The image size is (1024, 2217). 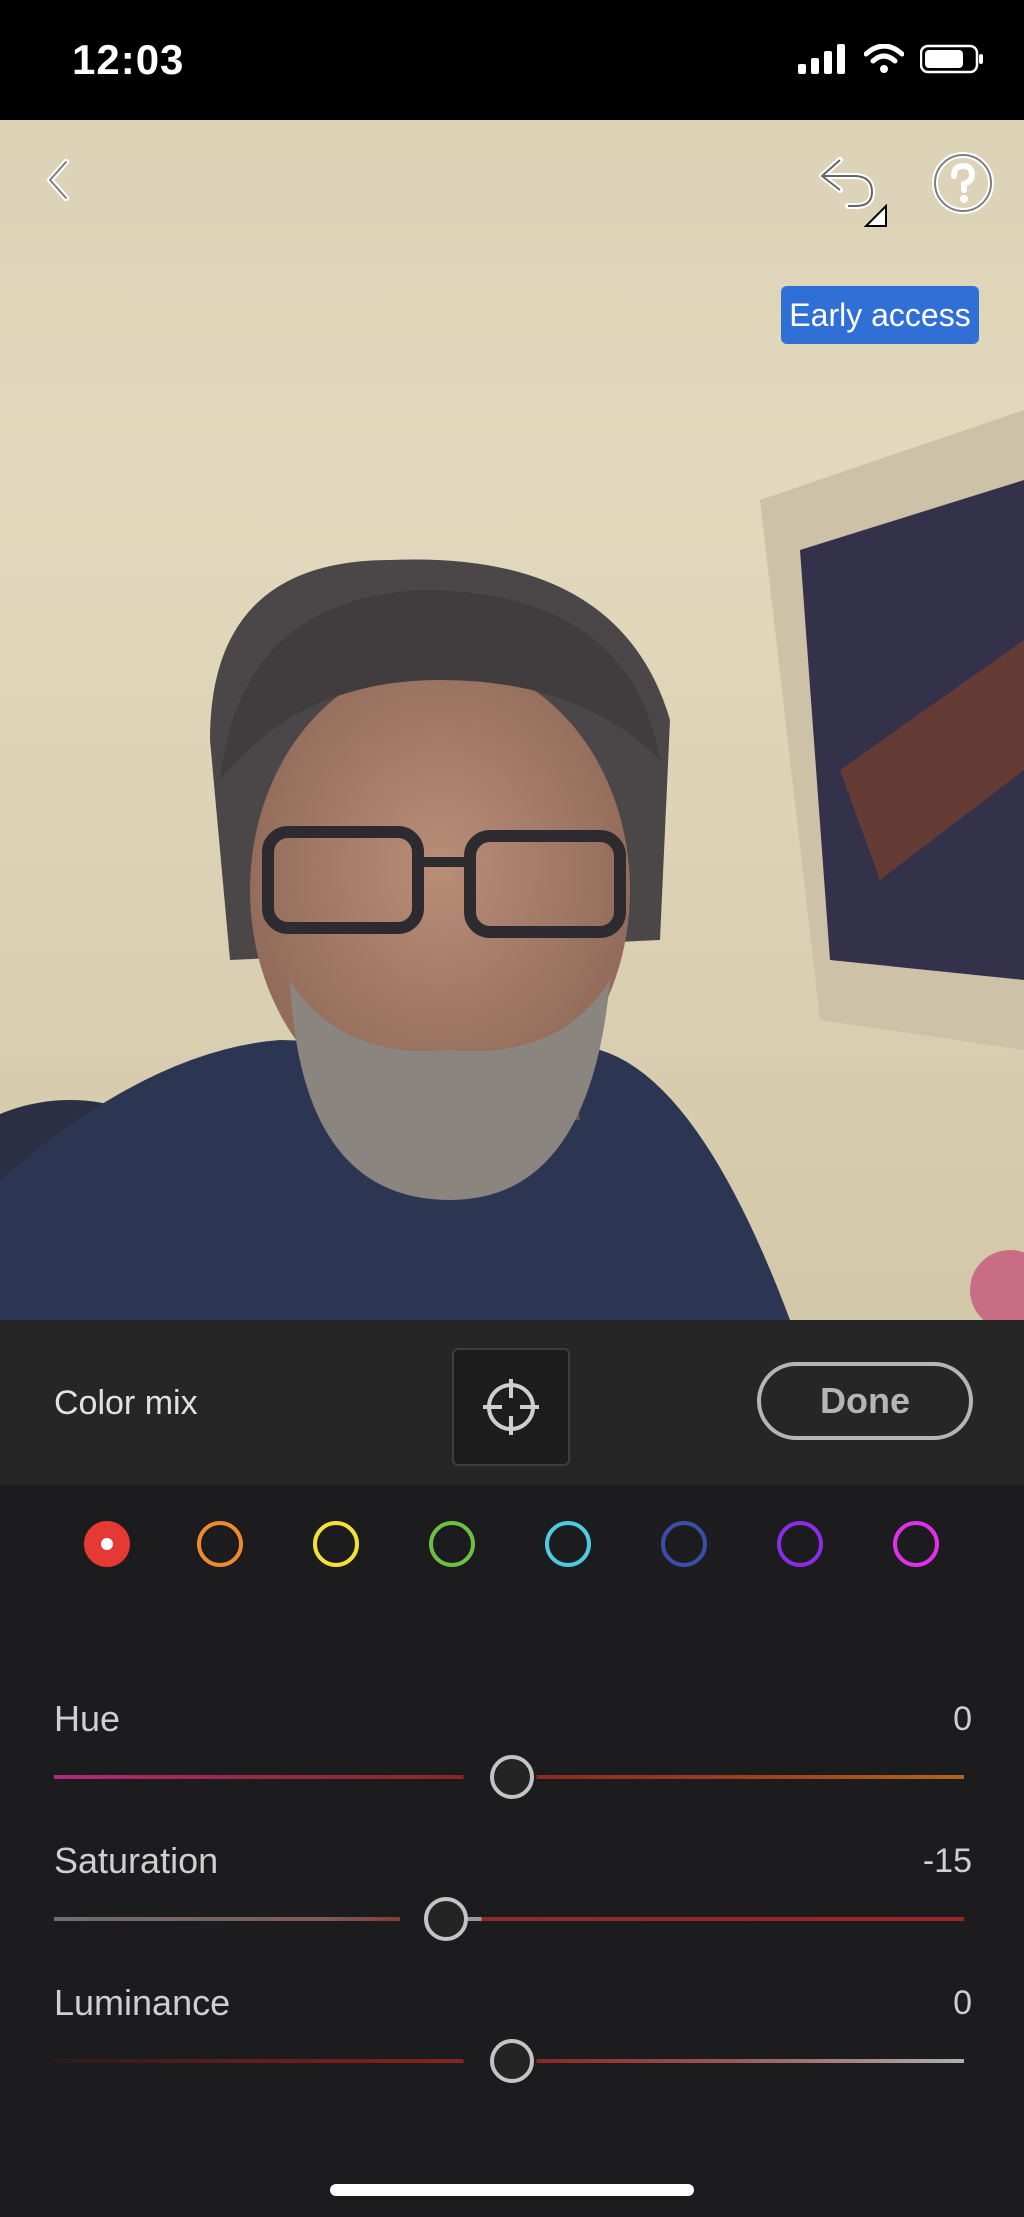 What do you see at coordinates (336, 1544) in the screenshot?
I see `swatch-yellow` at bounding box center [336, 1544].